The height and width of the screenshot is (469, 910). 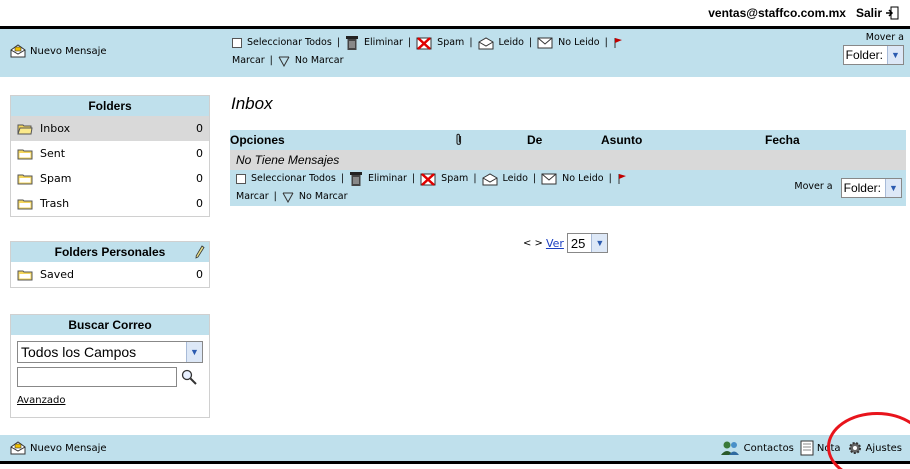 I want to click on per-page-value: 25, so click(x=578, y=243).